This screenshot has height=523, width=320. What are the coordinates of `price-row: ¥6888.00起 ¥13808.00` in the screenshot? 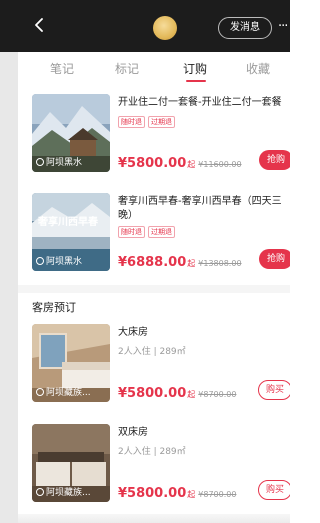 It's located at (180, 260).